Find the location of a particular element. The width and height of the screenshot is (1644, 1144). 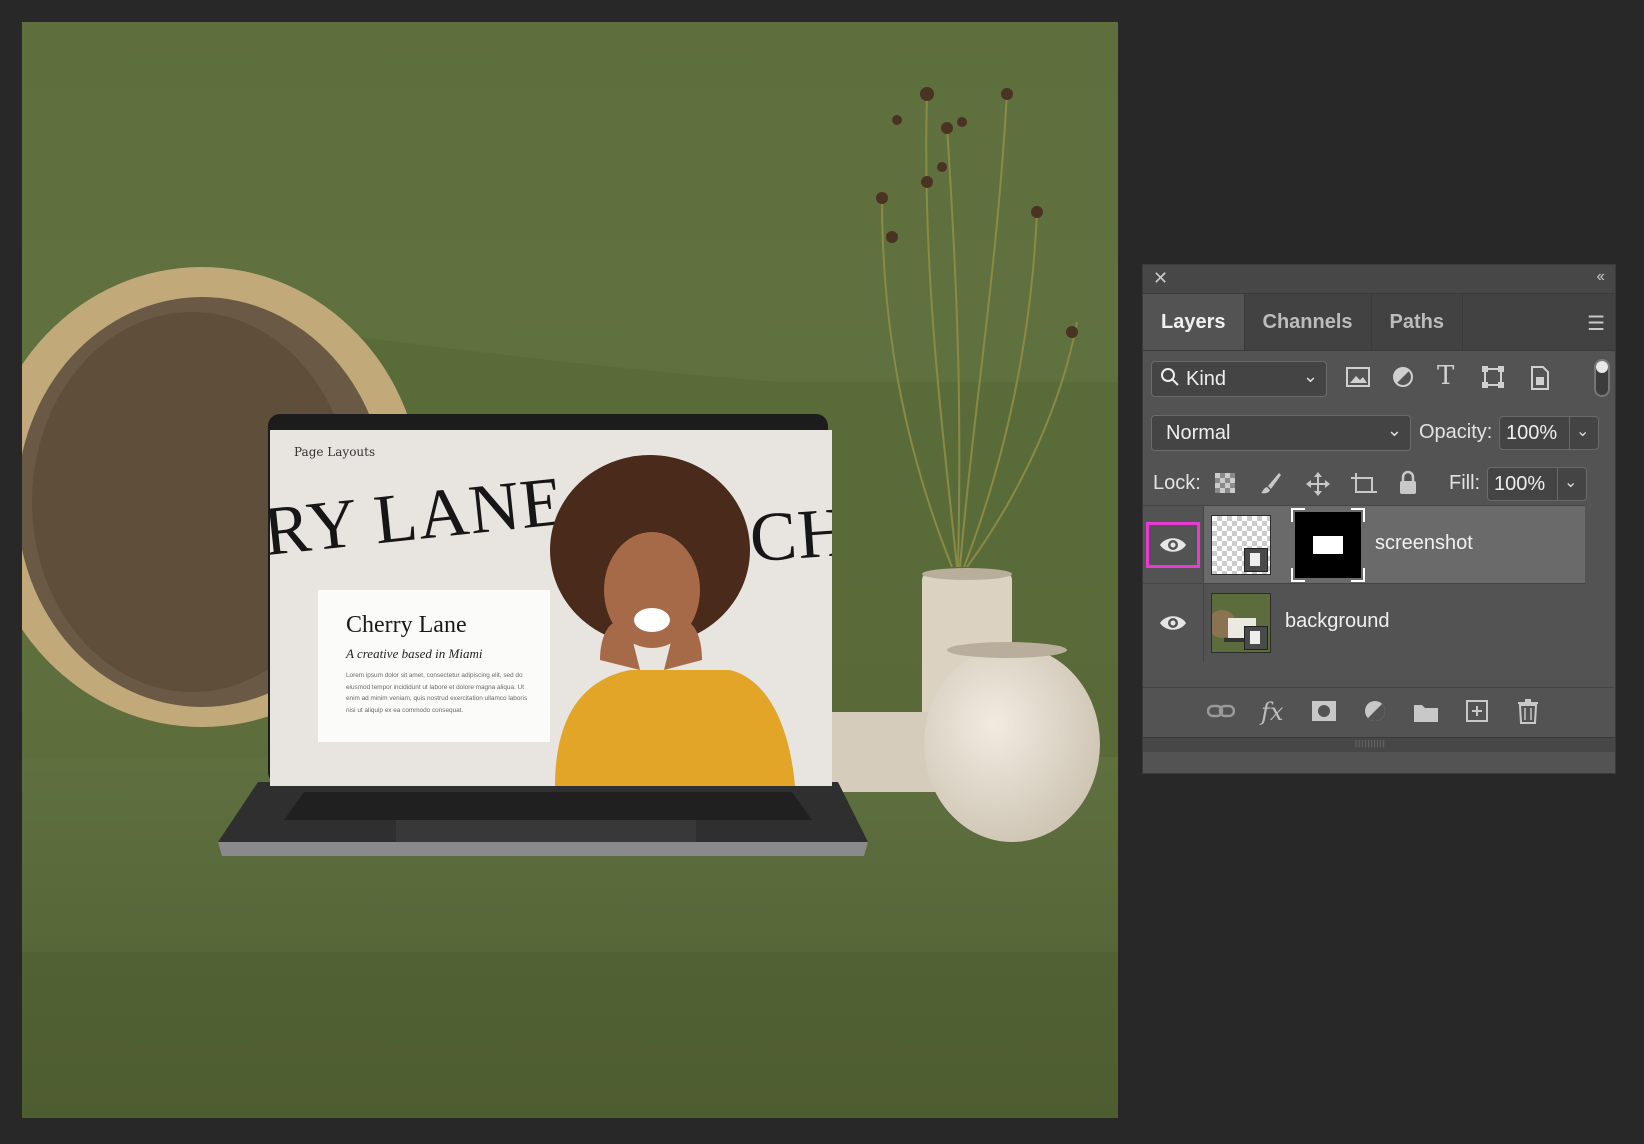

layer-name: screenshot is located at coordinates (1424, 543).